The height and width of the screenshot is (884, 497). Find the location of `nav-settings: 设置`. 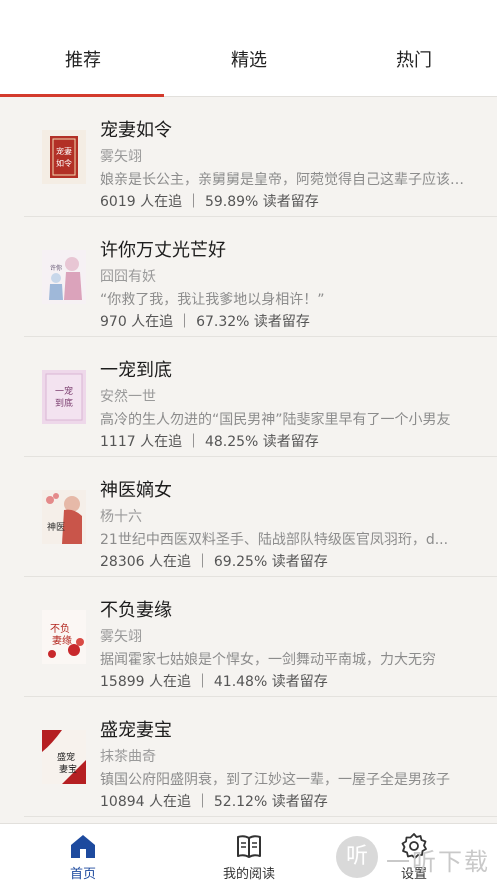

nav-settings: 设置 is located at coordinates (414, 857).